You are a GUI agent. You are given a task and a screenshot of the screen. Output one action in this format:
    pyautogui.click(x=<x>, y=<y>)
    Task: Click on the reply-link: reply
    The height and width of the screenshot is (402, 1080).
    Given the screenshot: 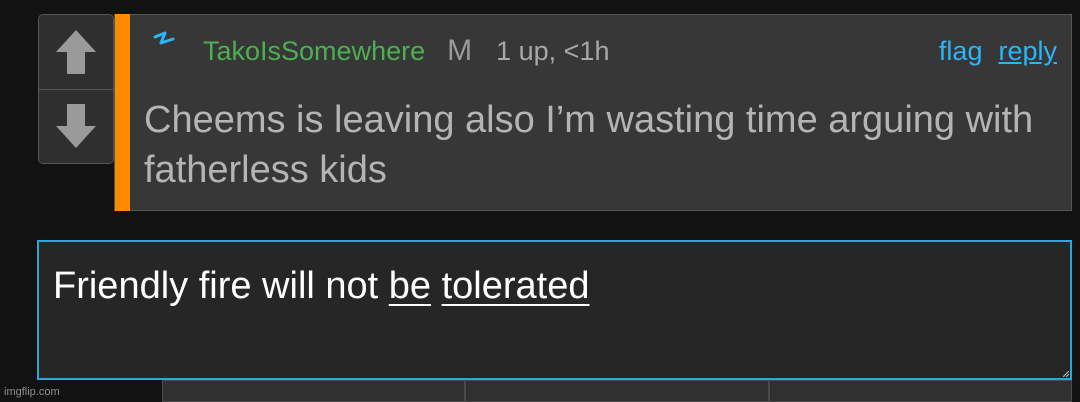 What is the action you would take?
    pyautogui.click(x=1027, y=51)
    